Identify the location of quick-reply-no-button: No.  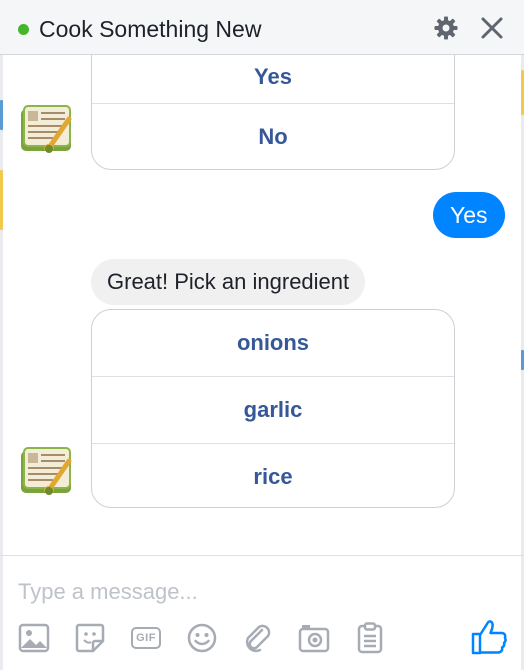
(273, 136).